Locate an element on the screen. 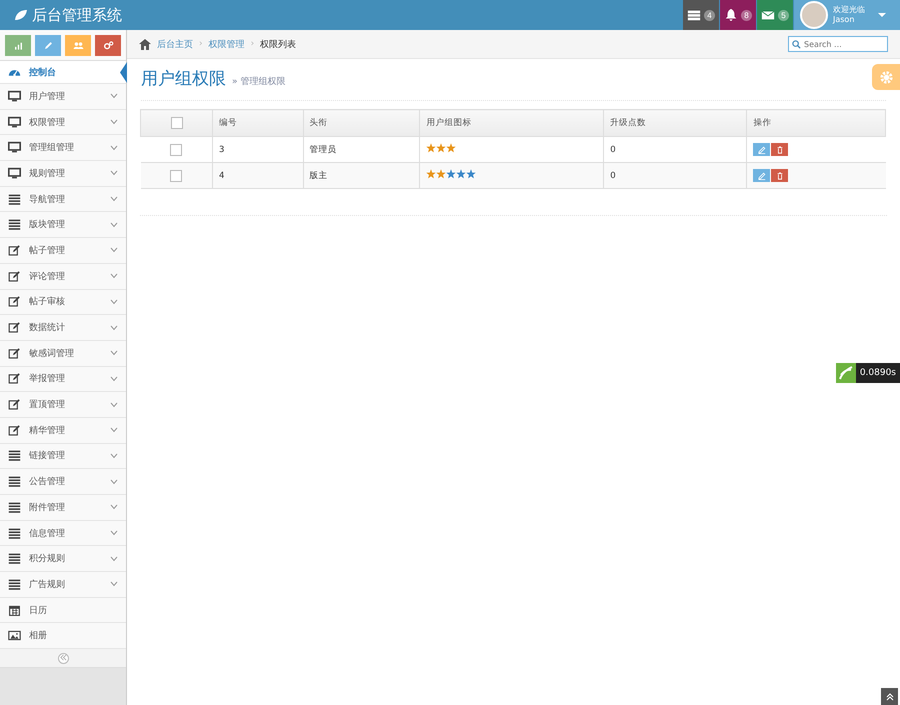 The image size is (900, 705). scroll-top-button is located at coordinates (889, 696).